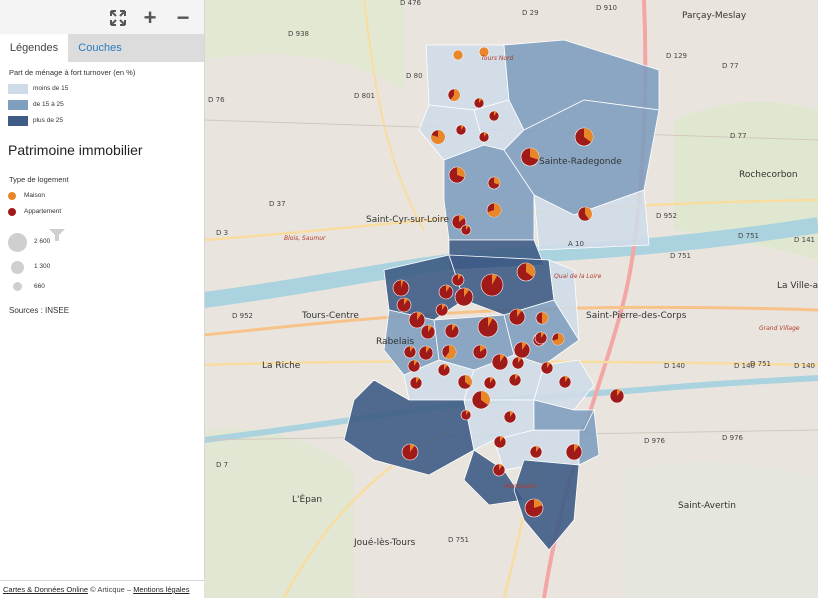  Describe the element at coordinates (277, 204) in the screenshot. I see `road-label: D 37` at that location.